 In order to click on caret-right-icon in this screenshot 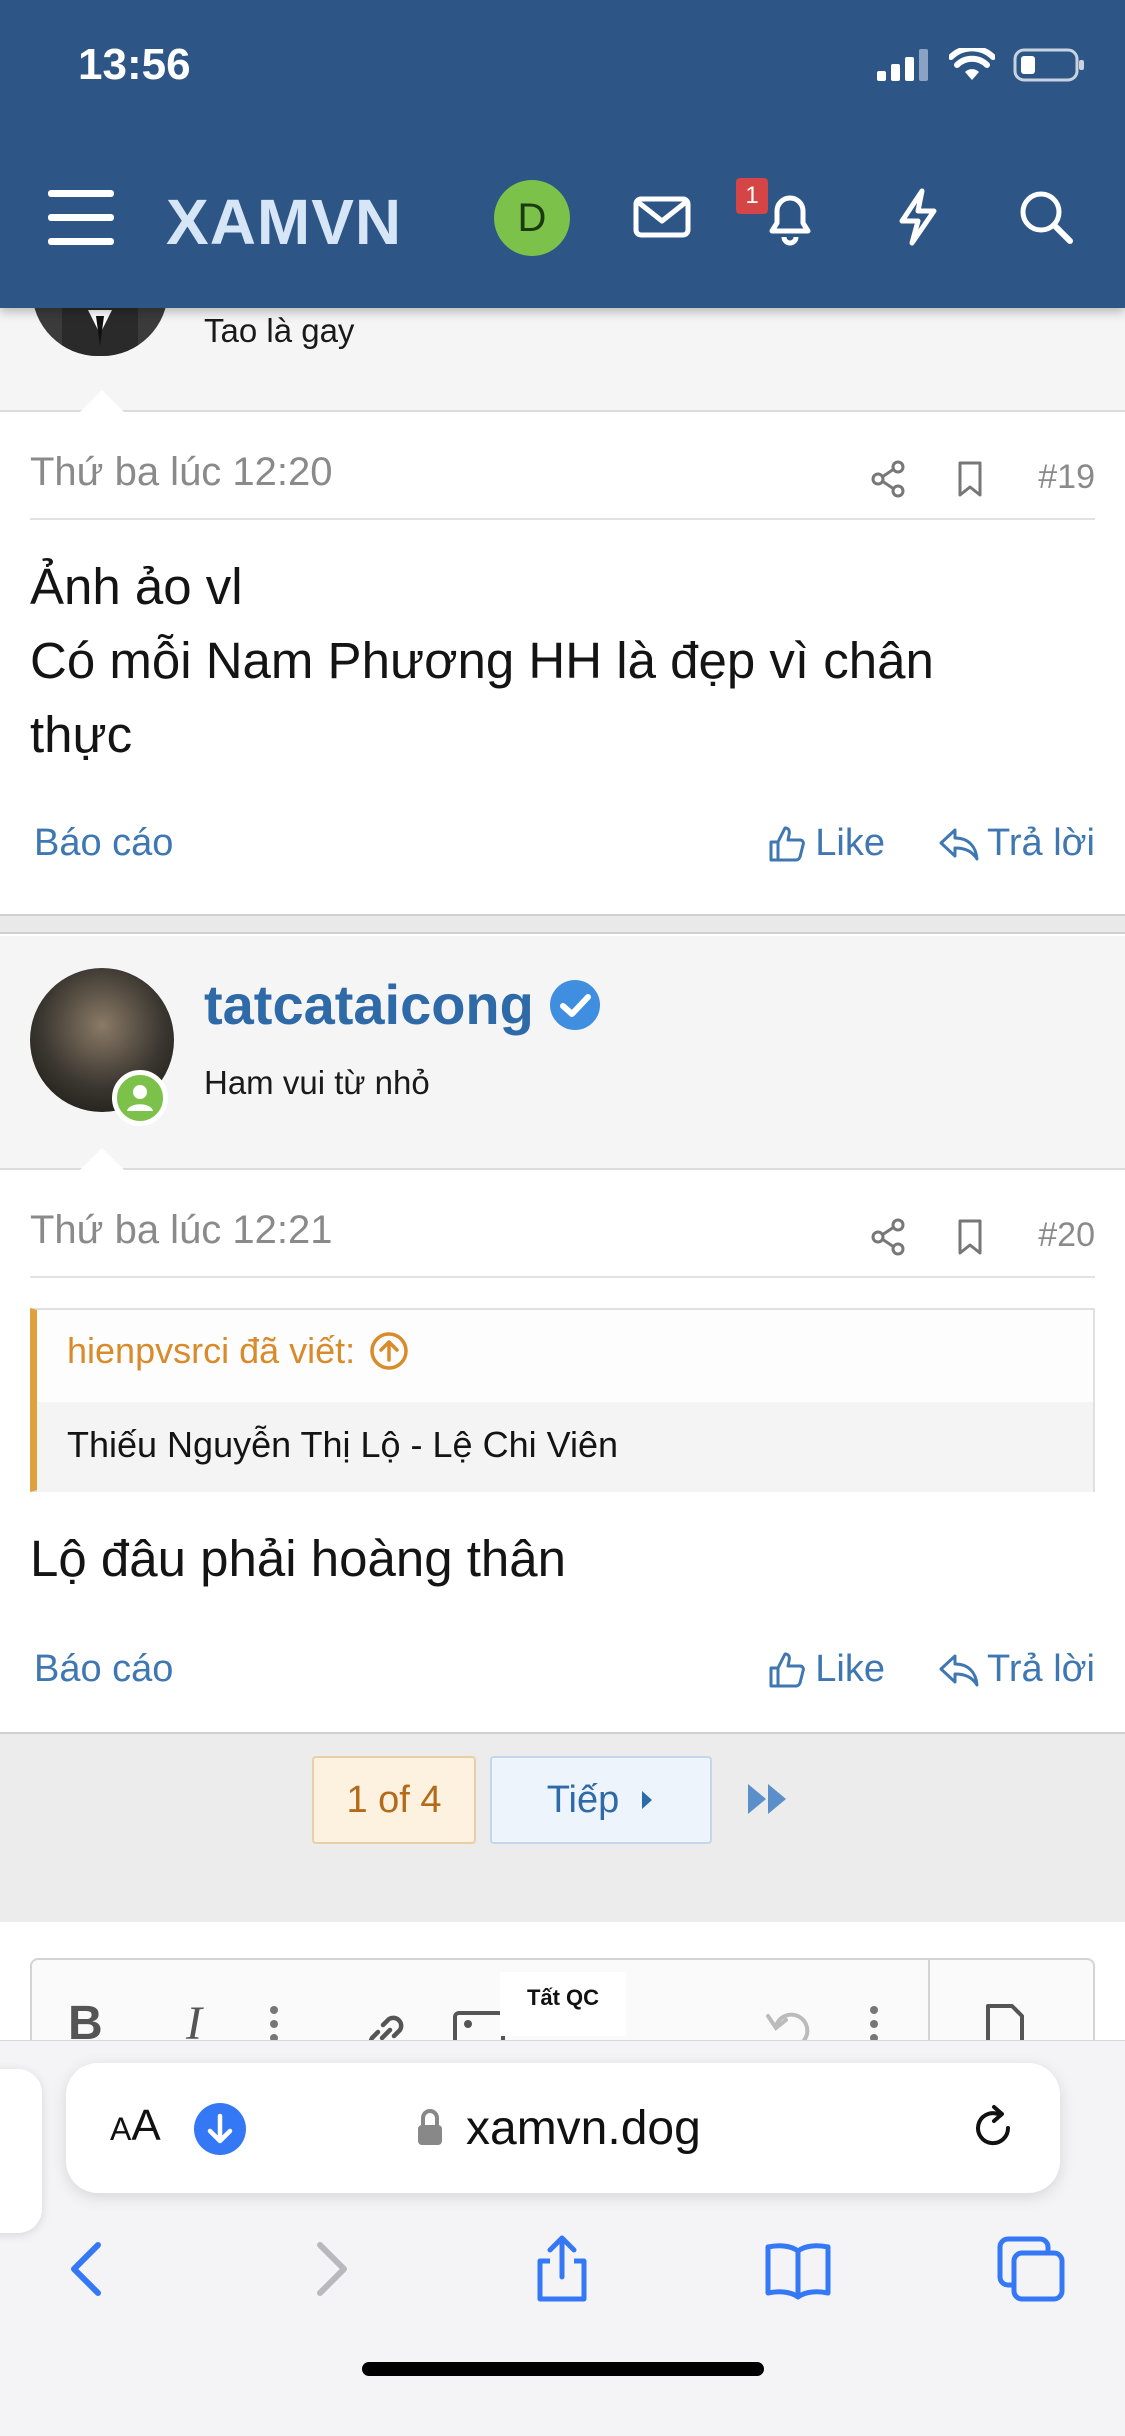, I will do `click(647, 1800)`.